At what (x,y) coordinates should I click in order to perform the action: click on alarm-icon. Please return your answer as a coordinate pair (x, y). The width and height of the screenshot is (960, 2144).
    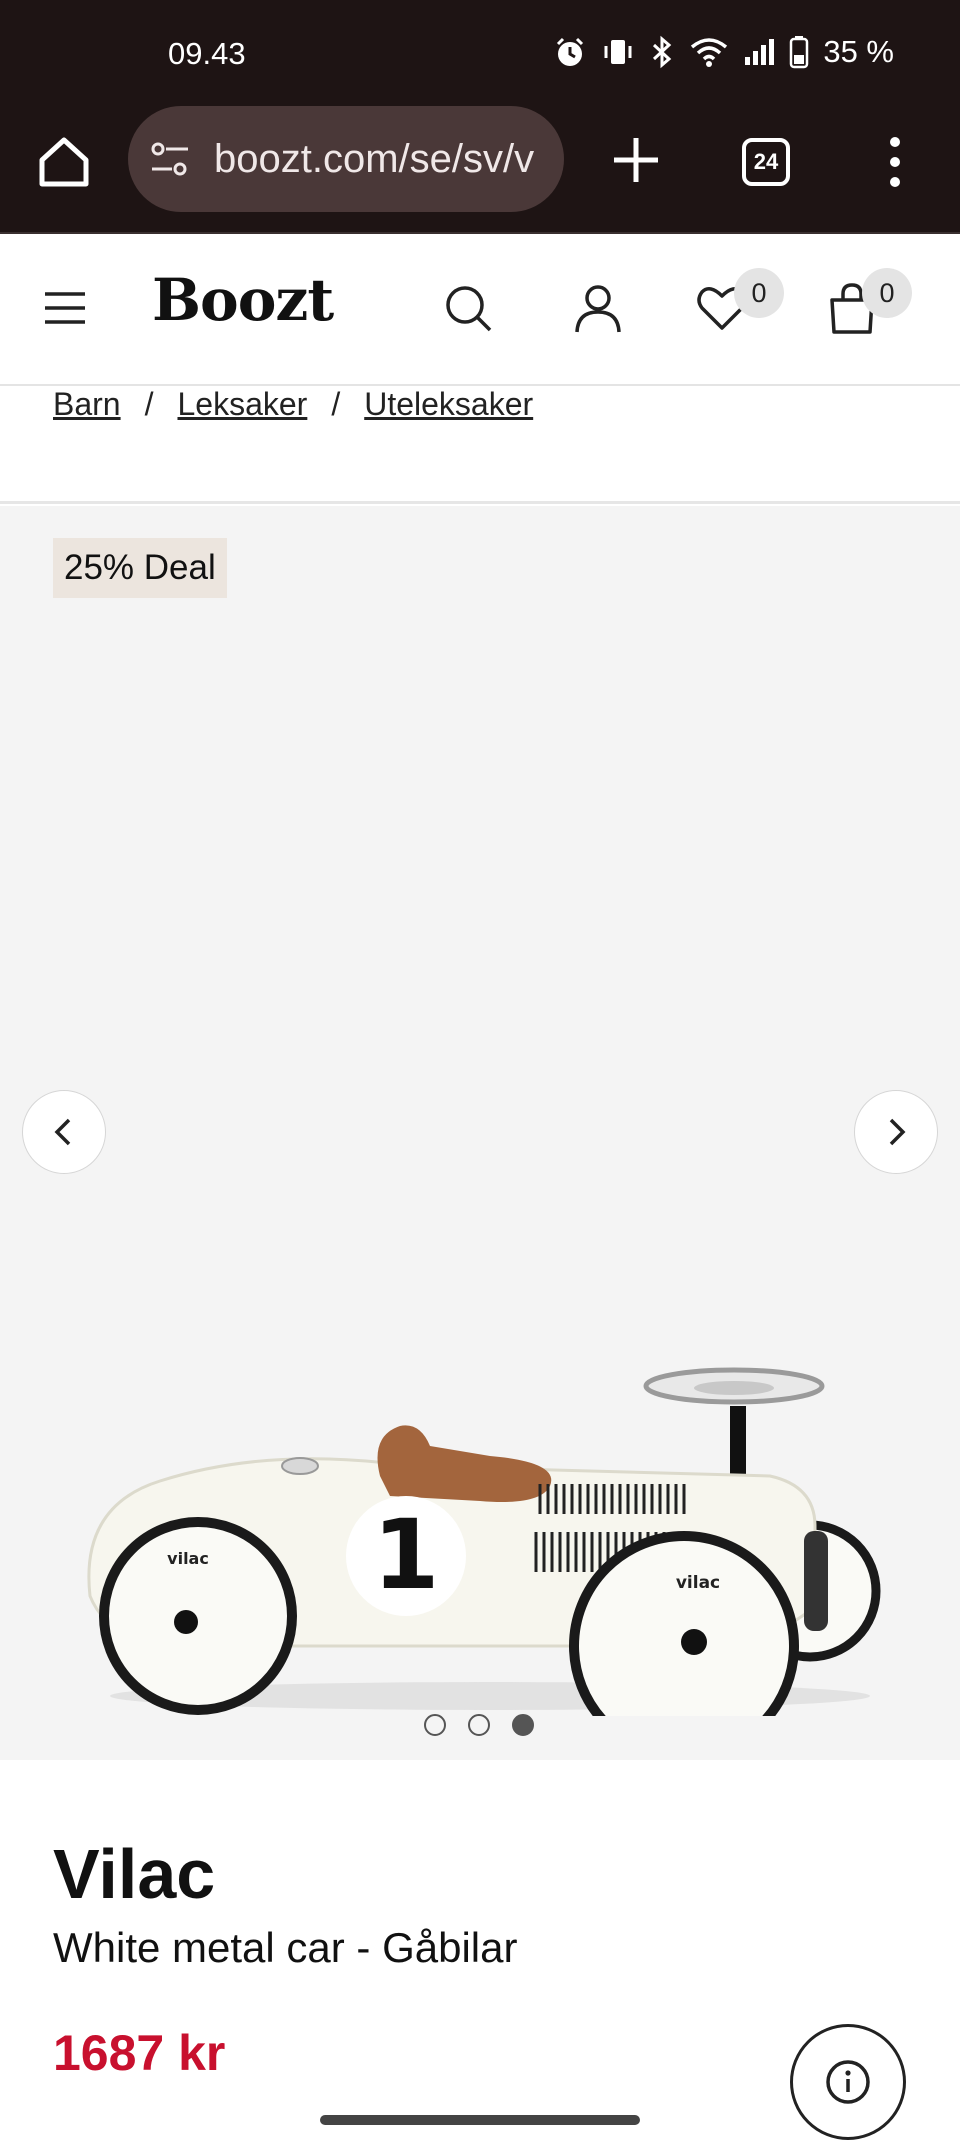
    Looking at the image, I should click on (570, 51).